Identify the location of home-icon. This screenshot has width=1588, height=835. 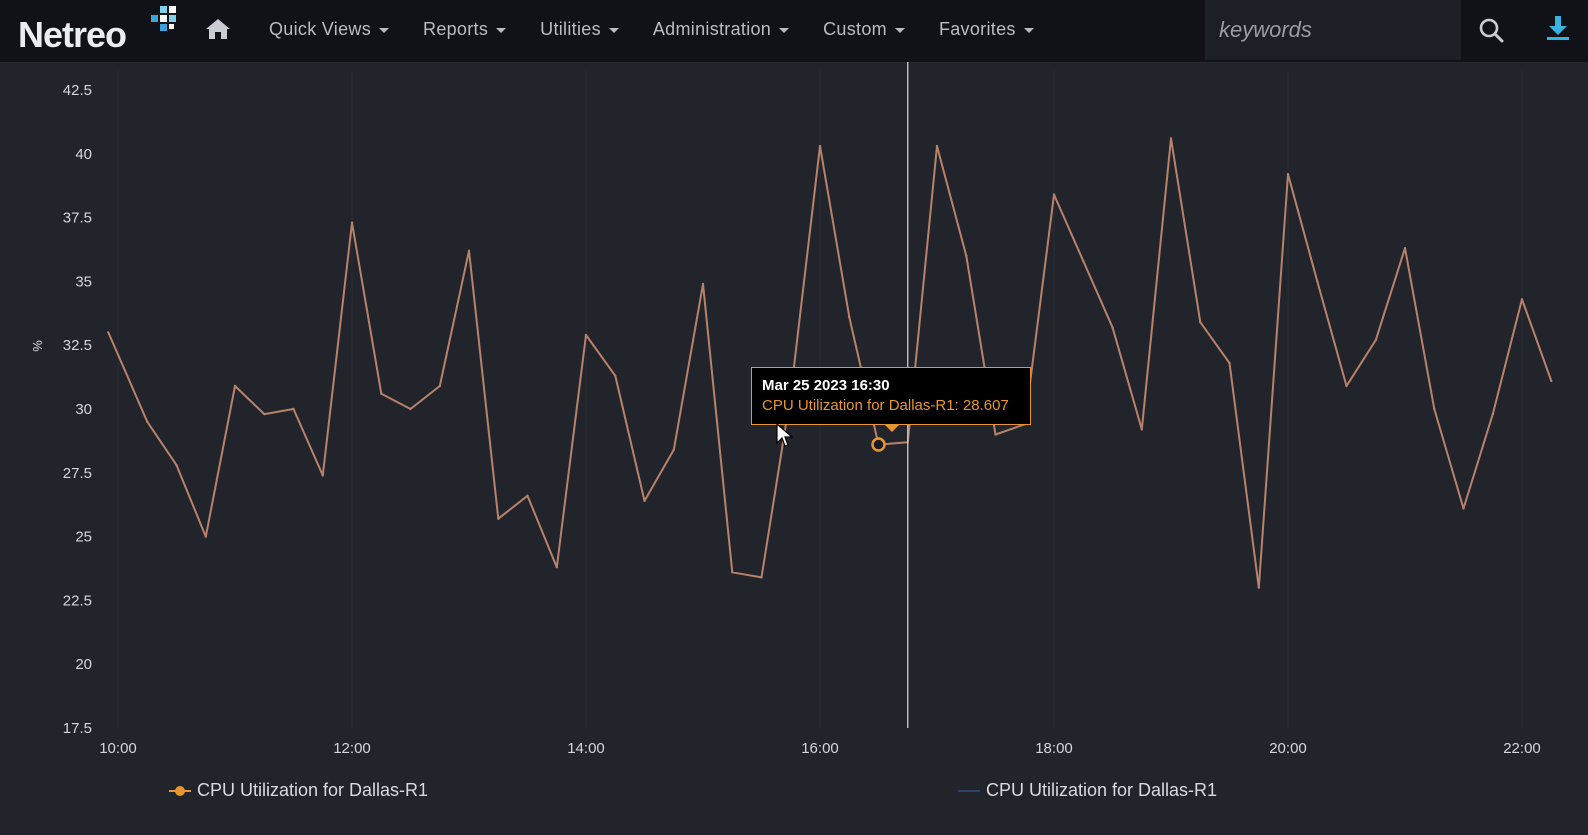
(218, 29).